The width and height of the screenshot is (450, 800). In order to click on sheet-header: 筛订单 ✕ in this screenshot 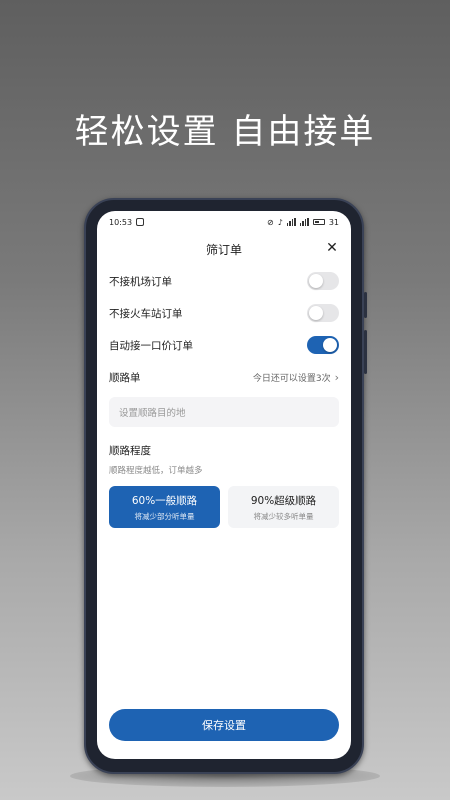, I will do `click(224, 249)`.